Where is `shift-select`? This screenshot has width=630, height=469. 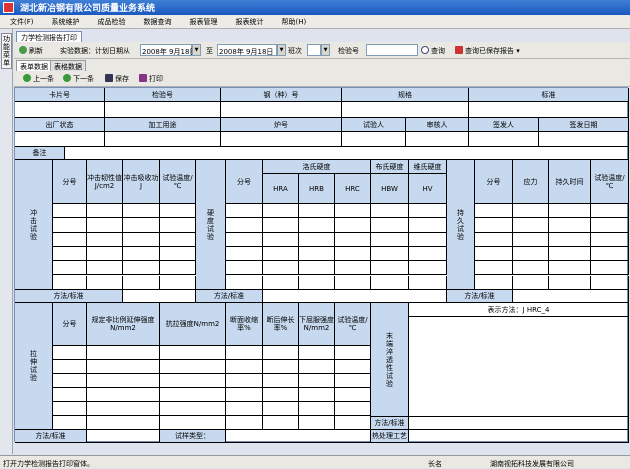 shift-select is located at coordinates (314, 50).